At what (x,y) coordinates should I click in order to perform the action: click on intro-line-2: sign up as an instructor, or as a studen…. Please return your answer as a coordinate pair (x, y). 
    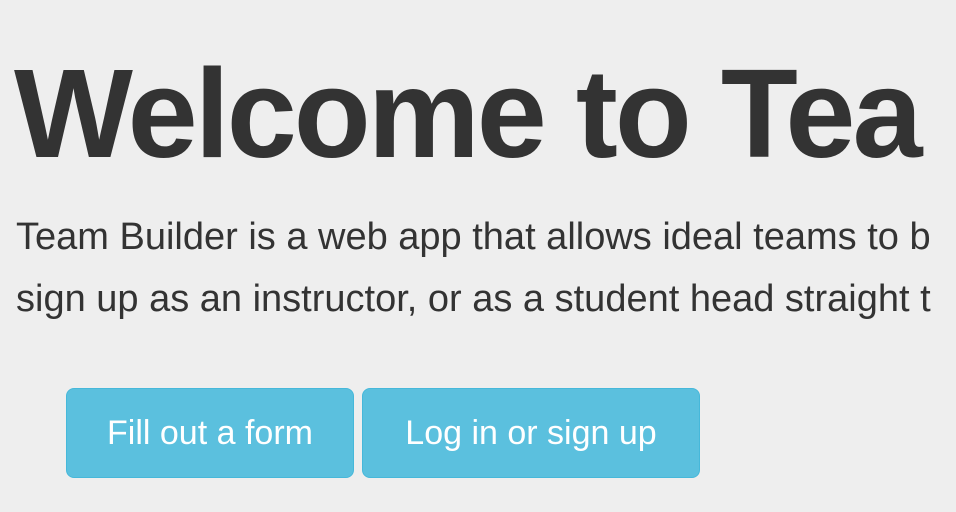
    Looking at the image, I should click on (473, 299).